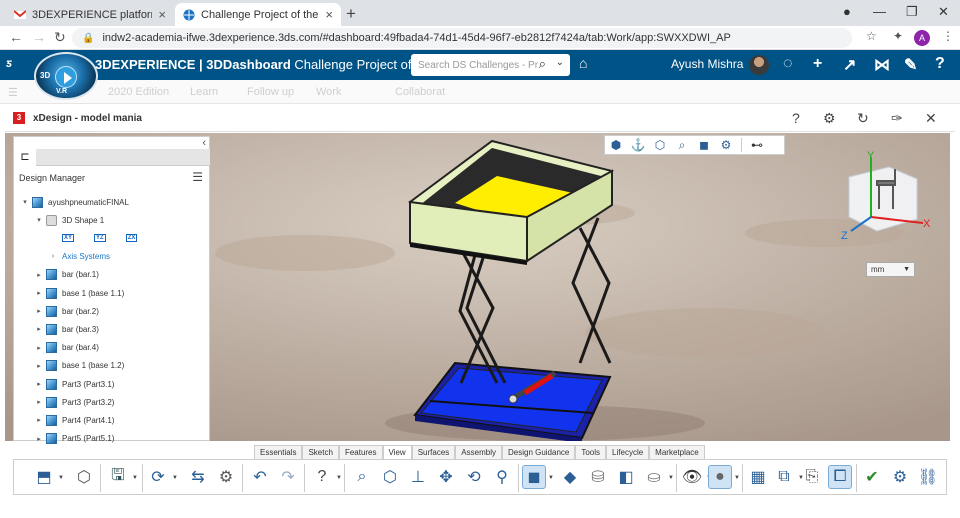 Image resolution: width=960 pixels, height=518 pixels. I want to click on close-icon: ×, so click(162, 14).